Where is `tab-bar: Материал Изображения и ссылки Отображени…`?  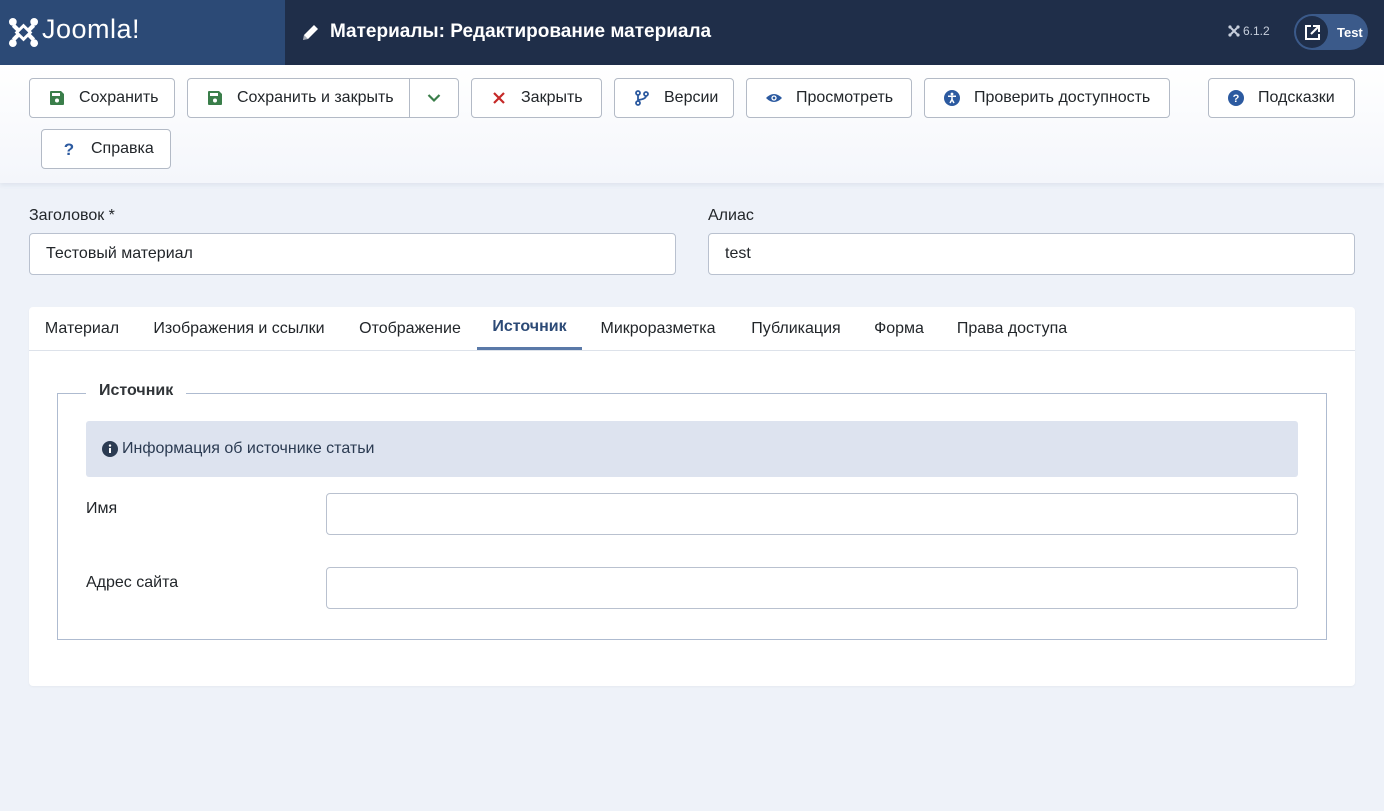 tab-bar: Материал Изображения и ссылки Отображени… is located at coordinates (692, 329).